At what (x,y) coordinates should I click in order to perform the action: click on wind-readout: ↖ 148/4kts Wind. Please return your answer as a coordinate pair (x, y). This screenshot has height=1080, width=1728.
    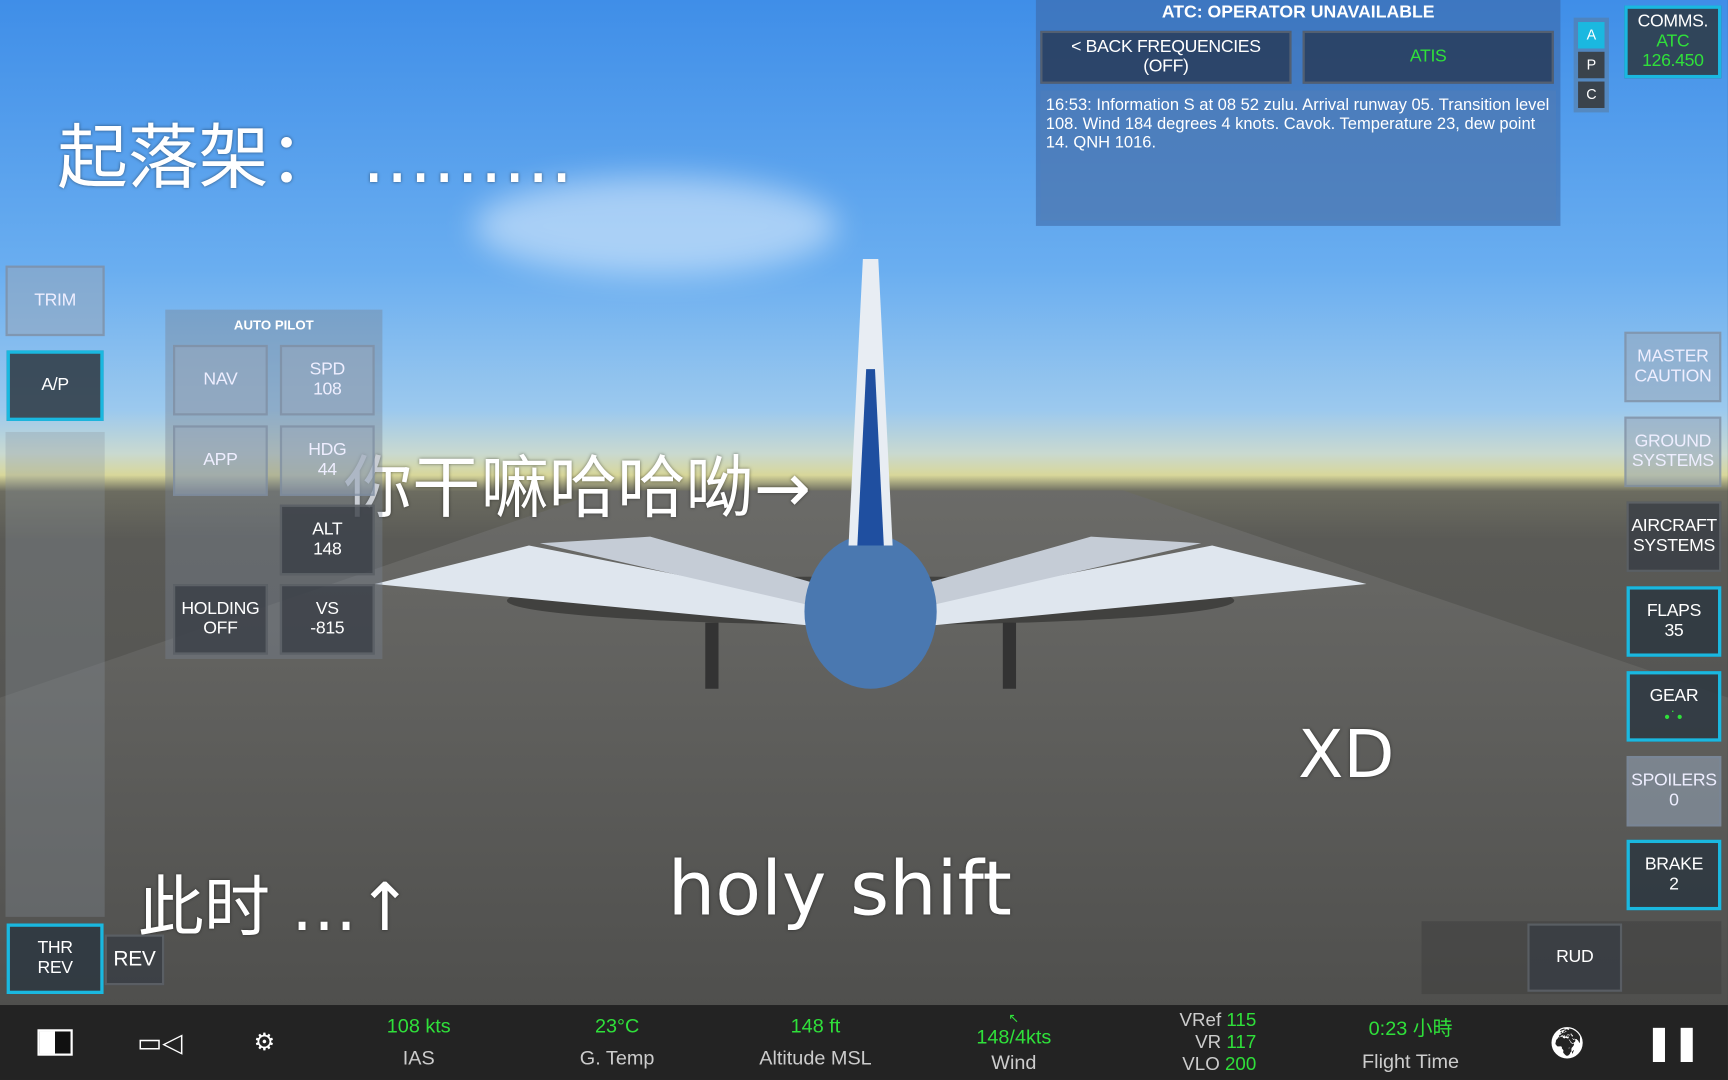
    Looking at the image, I should click on (1014, 1042).